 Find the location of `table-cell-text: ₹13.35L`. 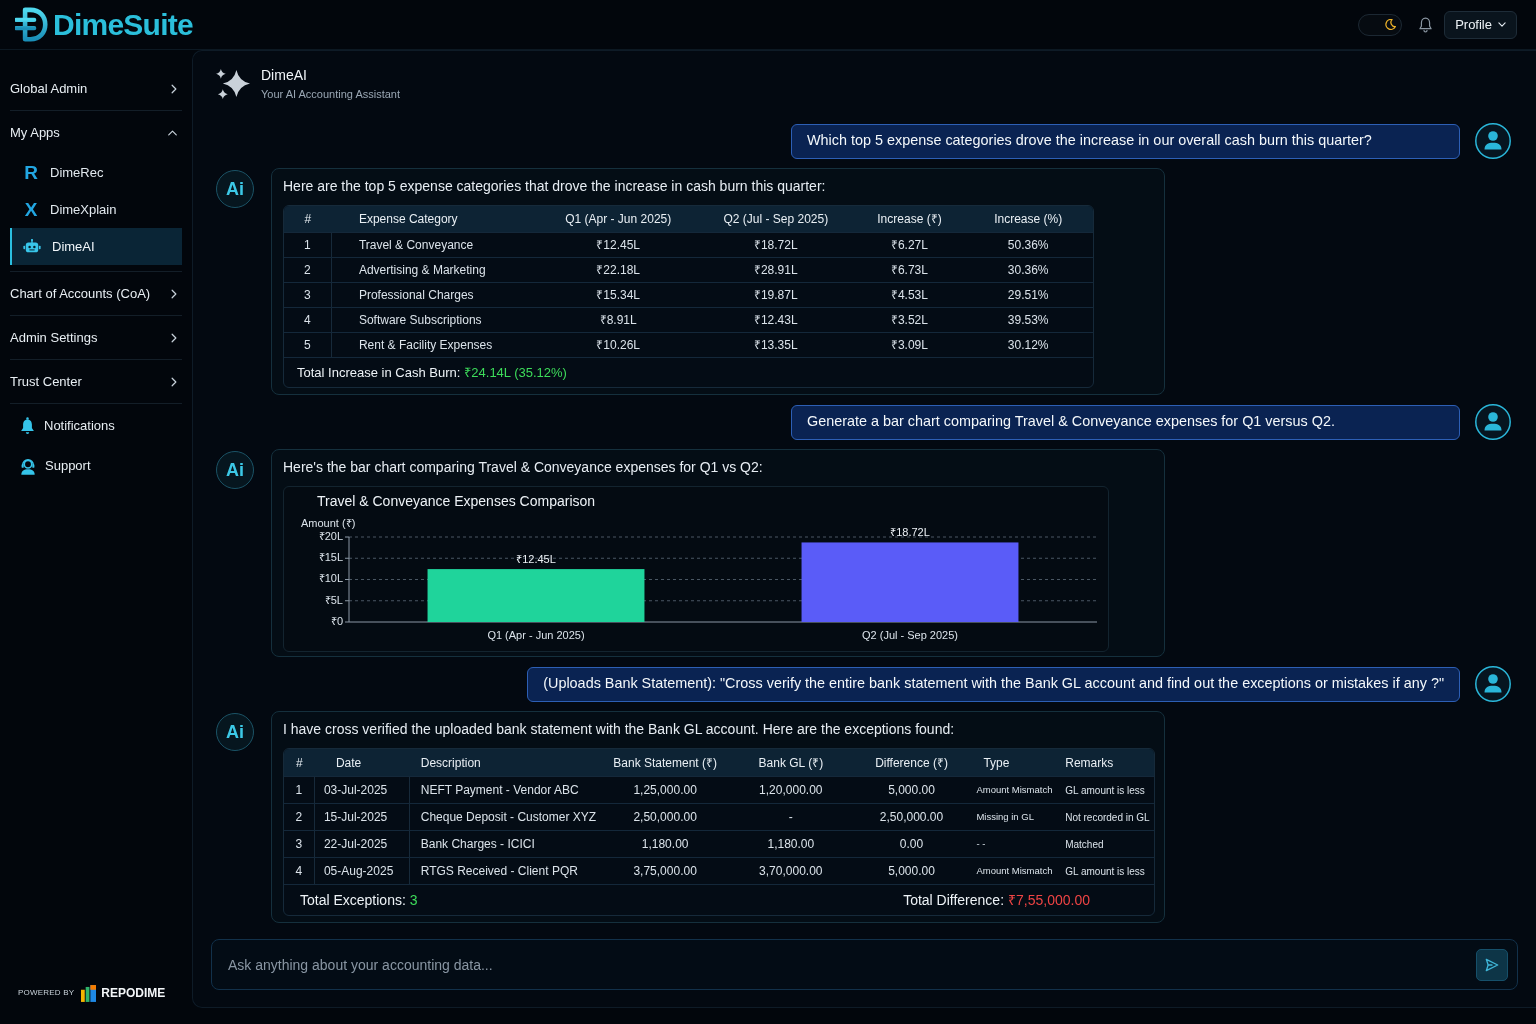

table-cell-text: ₹13.35L is located at coordinates (775, 345).